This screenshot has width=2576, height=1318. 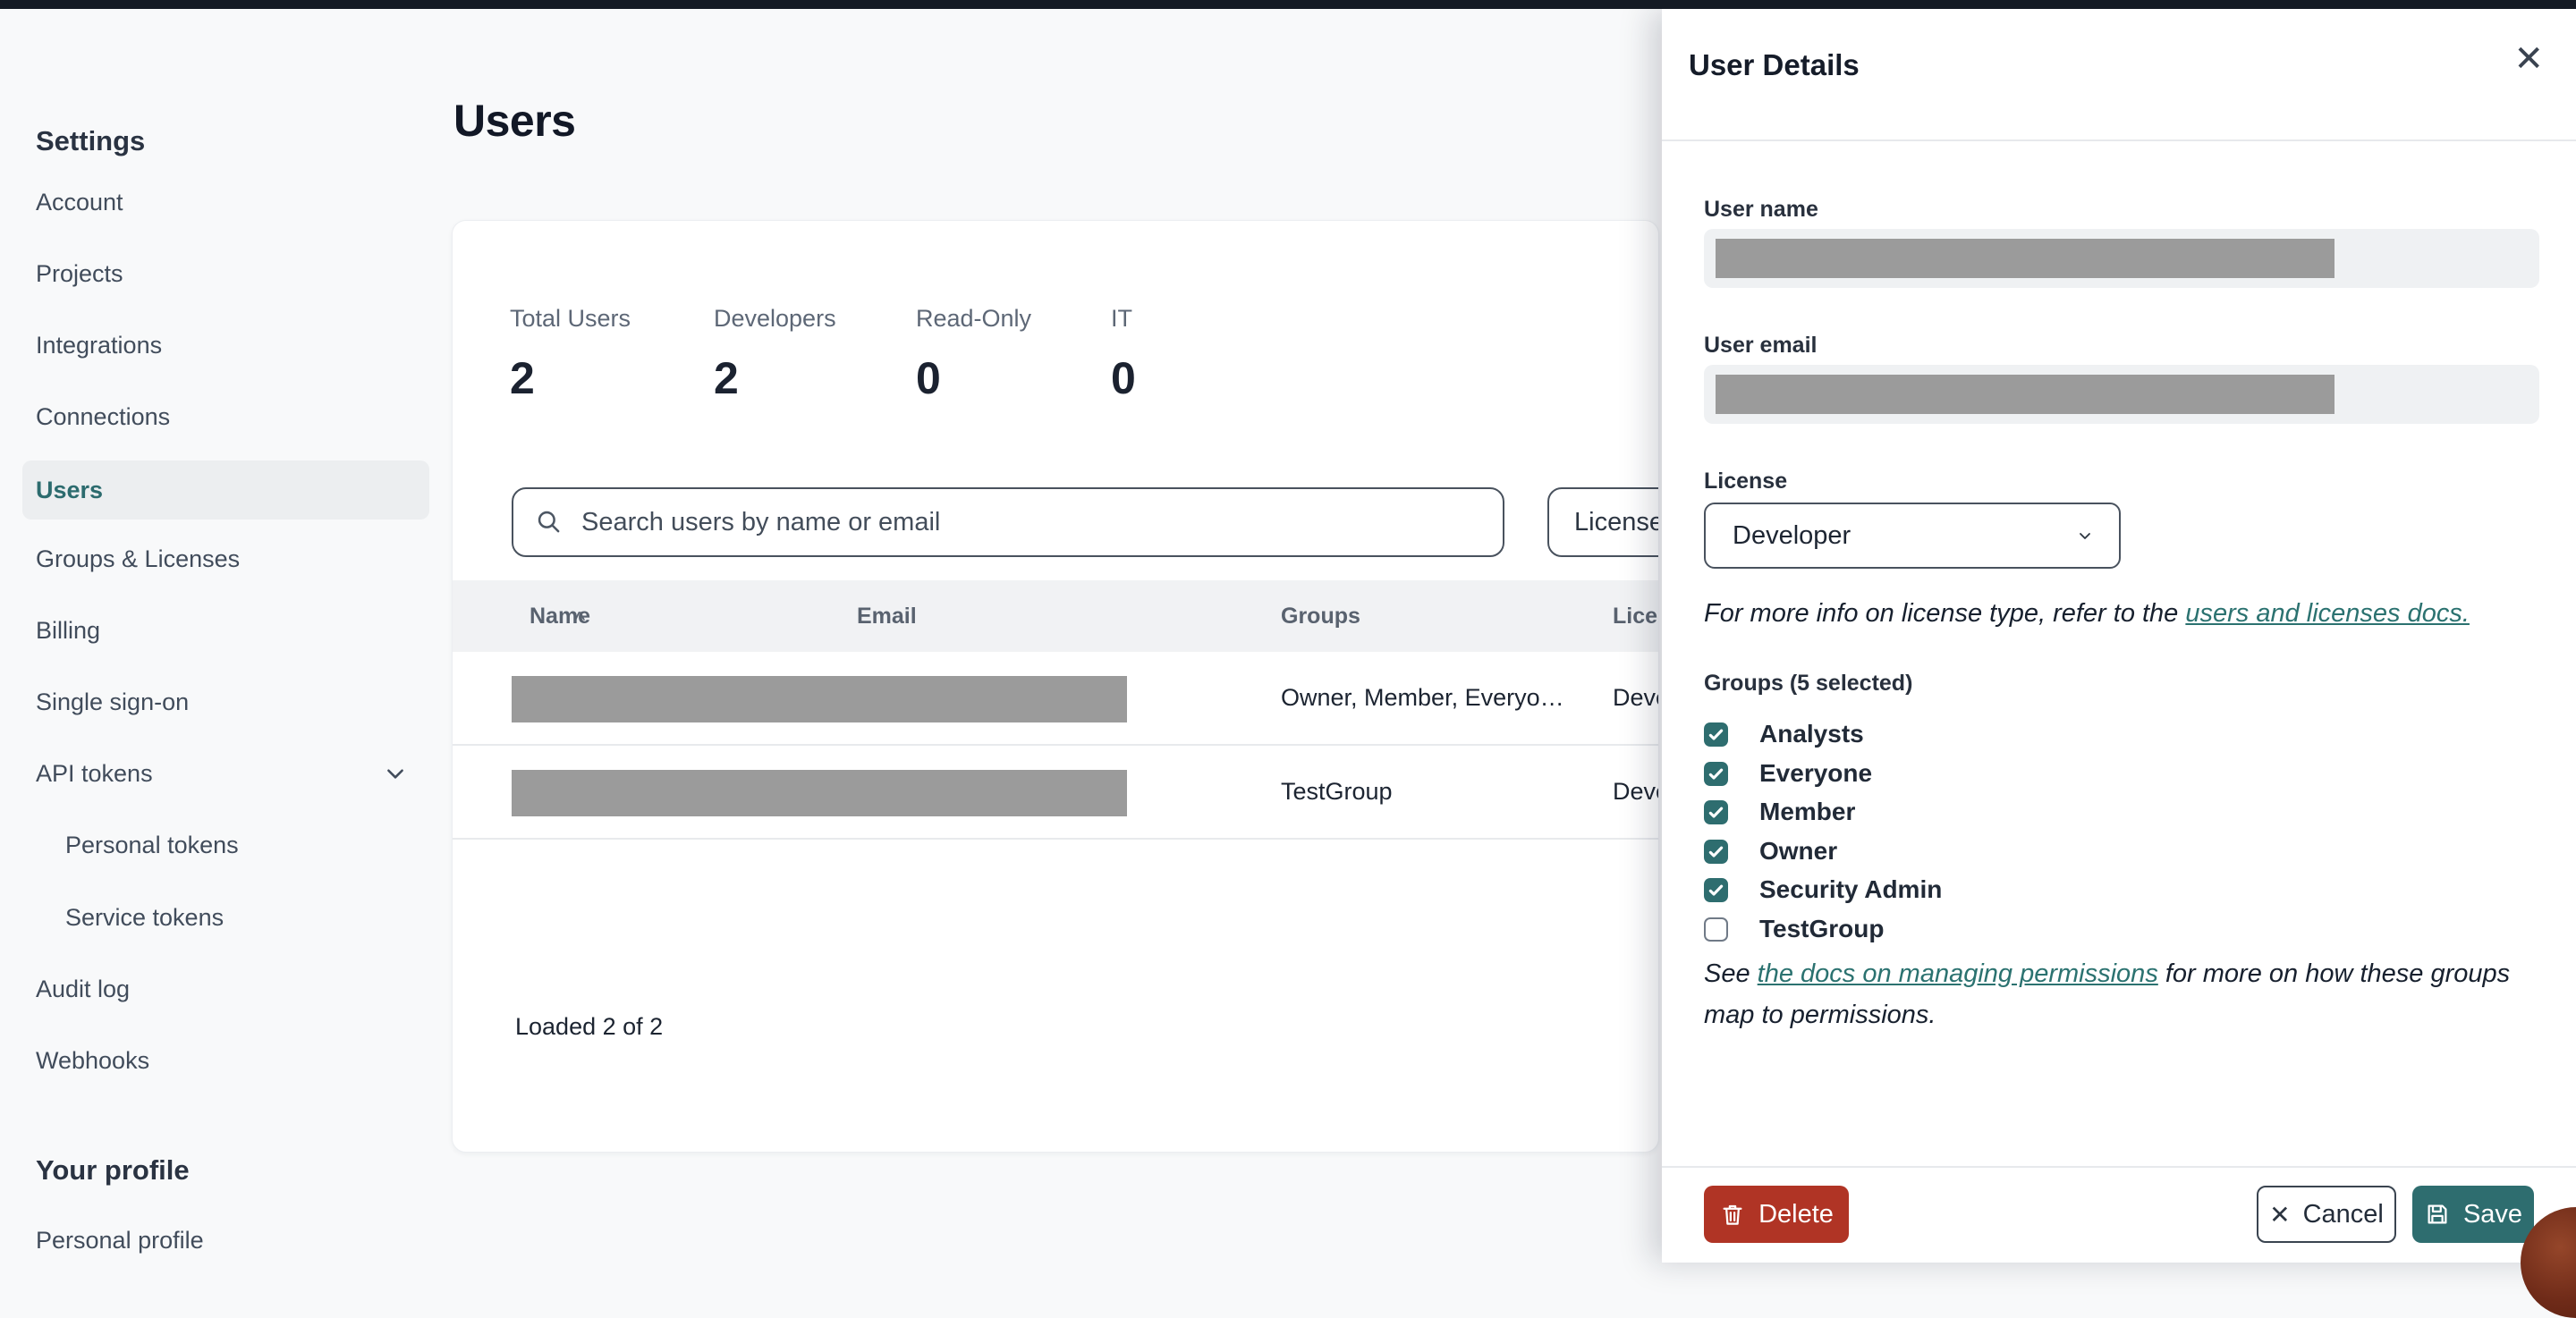 I want to click on stat-label: IT, so click(x=1121, y=319).